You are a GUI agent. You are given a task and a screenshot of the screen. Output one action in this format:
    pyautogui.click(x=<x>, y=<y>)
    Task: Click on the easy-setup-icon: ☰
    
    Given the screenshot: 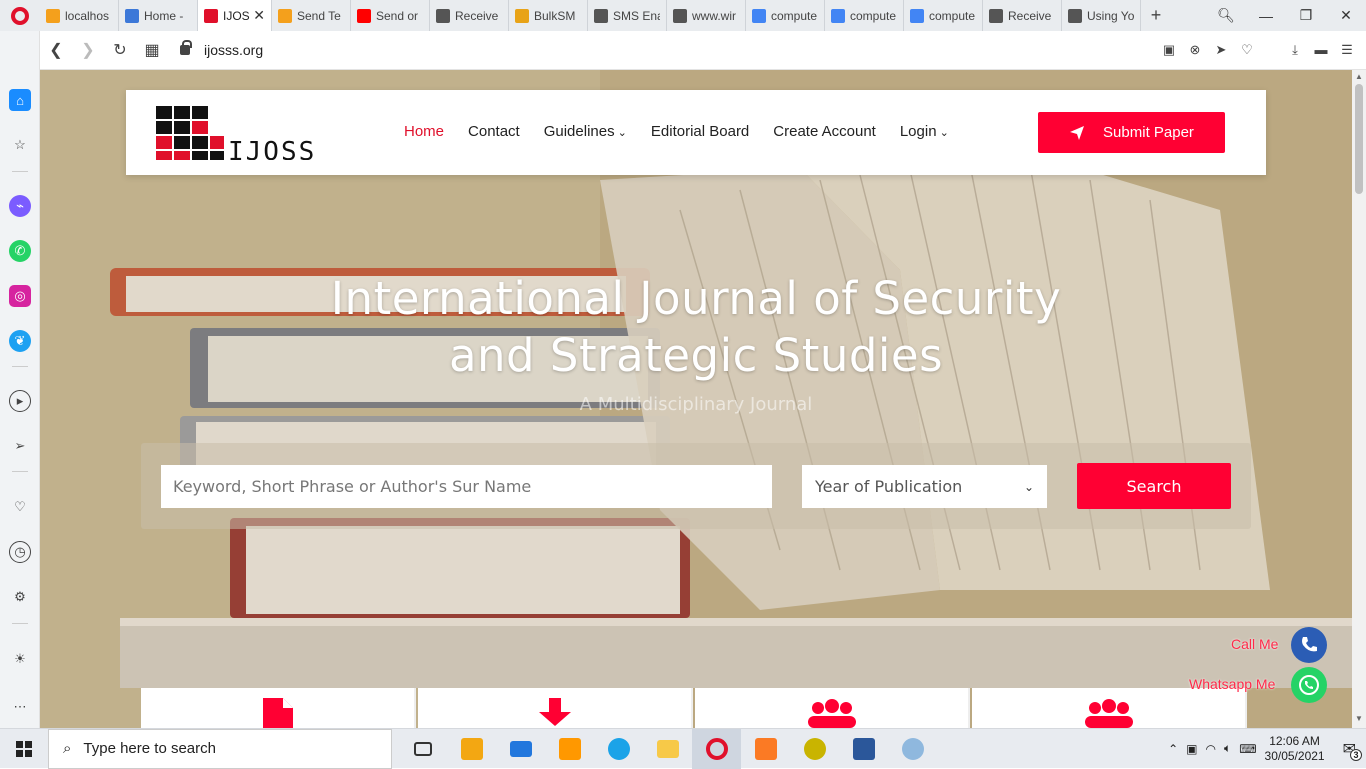 What is the action you would take?
    pyautogui.click(x=1347, y=50)
    